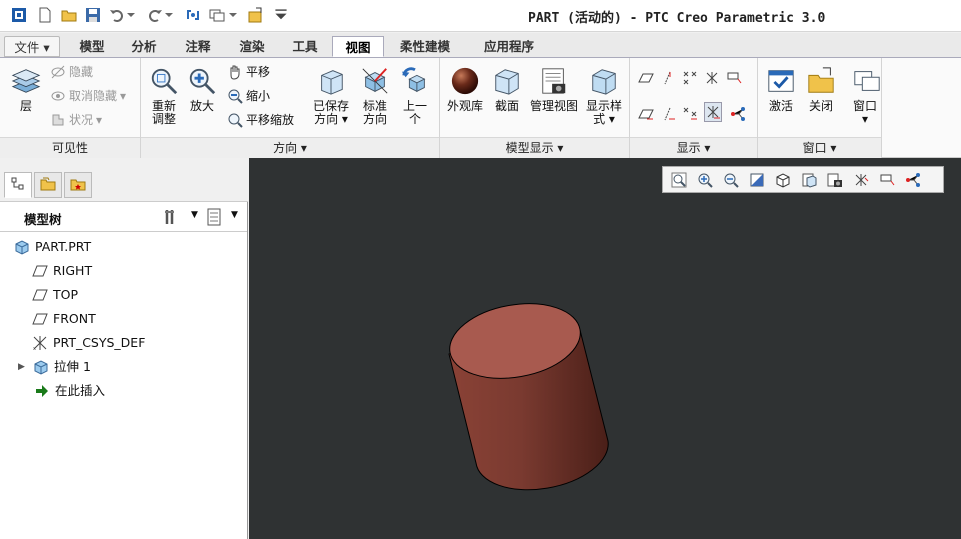 The height and width of the screenshot is (539, 961). I want to click on appearance-gallery-button: 外观库, so click(465, 88).